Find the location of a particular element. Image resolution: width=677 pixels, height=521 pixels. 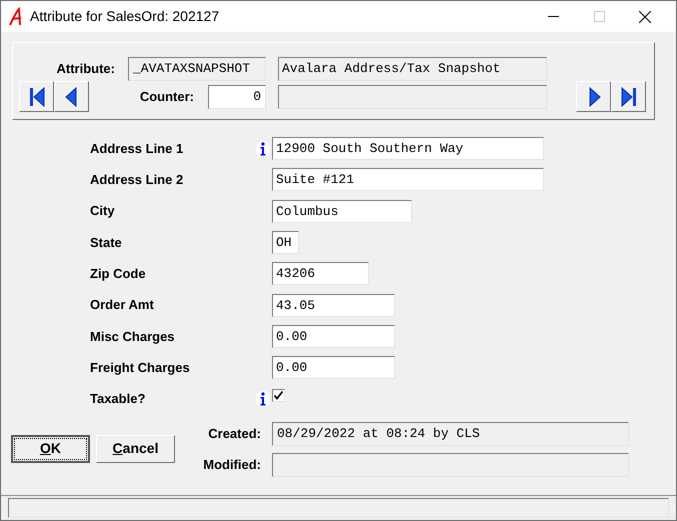

field-label: State is located at coordinates (106, 243).